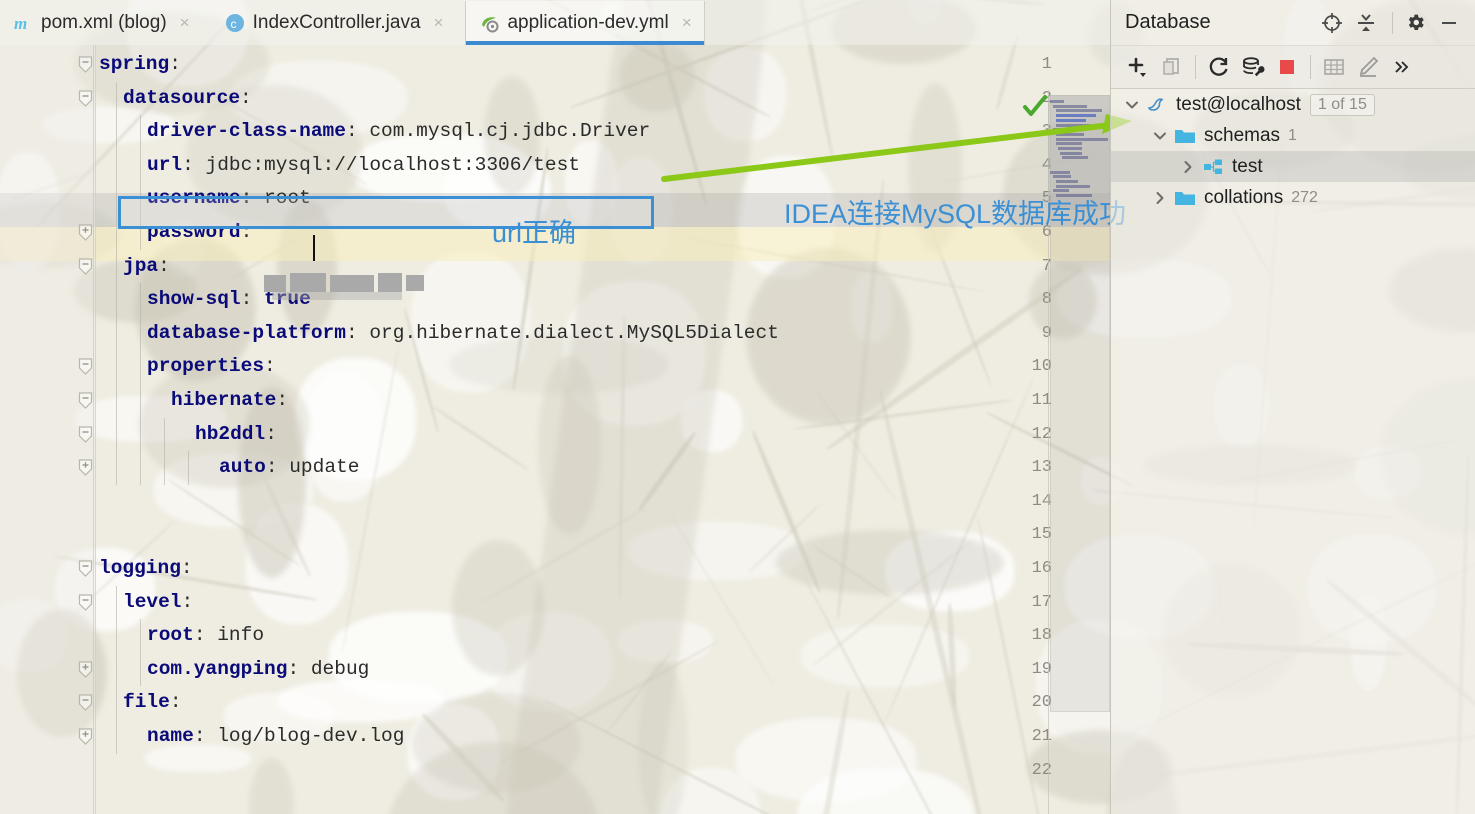 The height and width of the screenshot is (814, 1475). What do you see at coordinates (1293, 135) in the screenshot?
I see `db-tree-node-schemas: schemas 1` at bounding box center [1293, 135].